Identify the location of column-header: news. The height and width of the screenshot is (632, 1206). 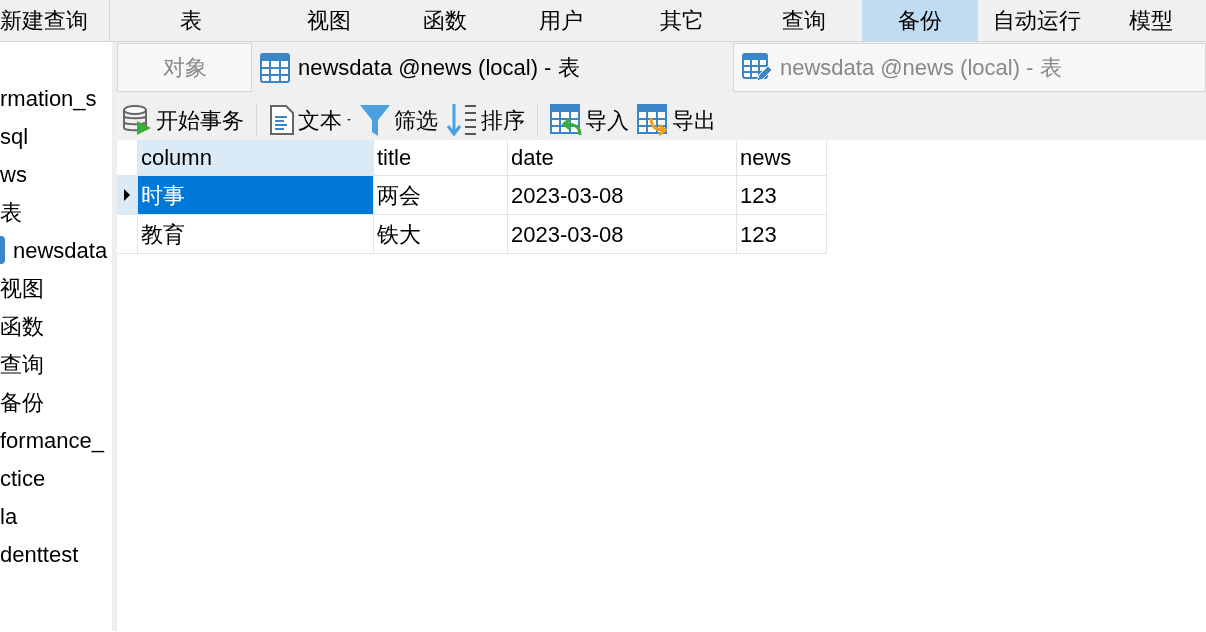
(782, 158).